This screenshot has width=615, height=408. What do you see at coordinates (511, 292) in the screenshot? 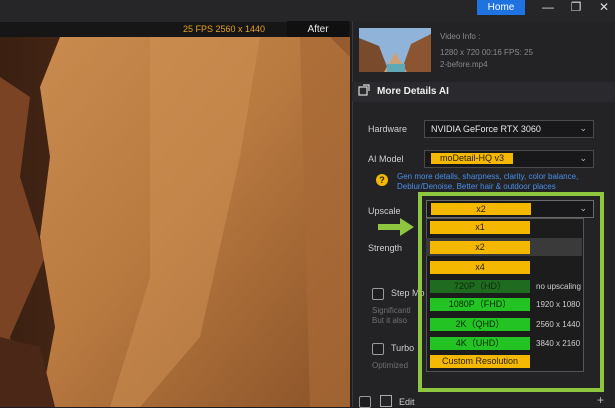
I see `highlight-box` at bounding box center [511, 292].